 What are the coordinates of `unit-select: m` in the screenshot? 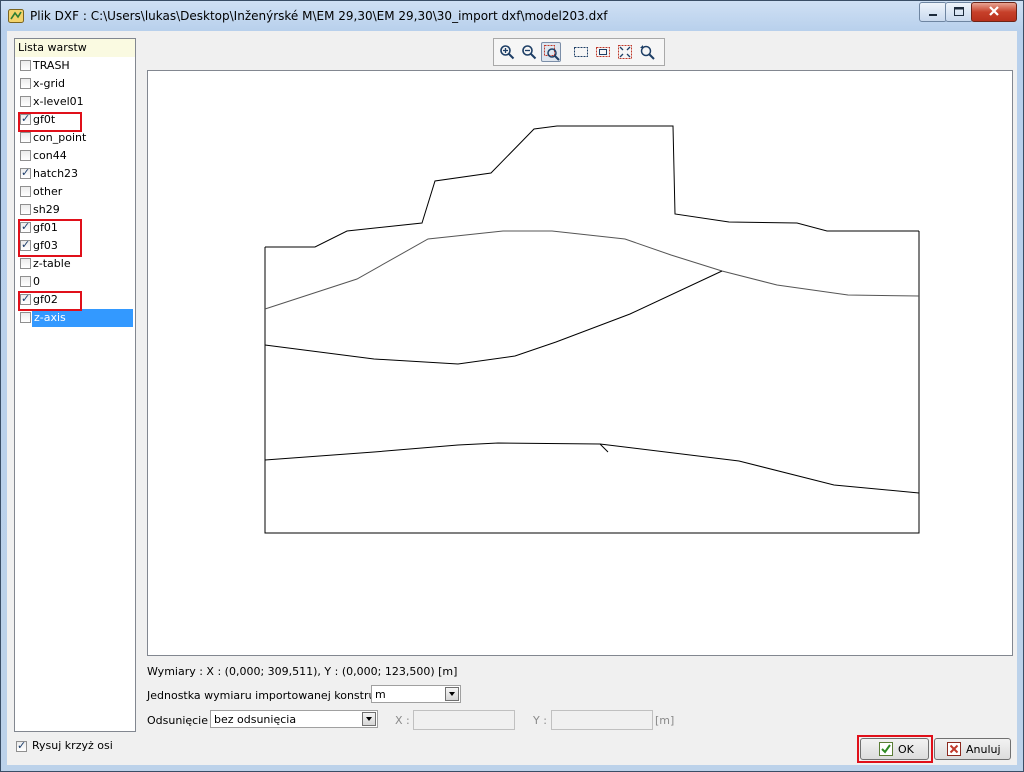 It's located at (416, 694).